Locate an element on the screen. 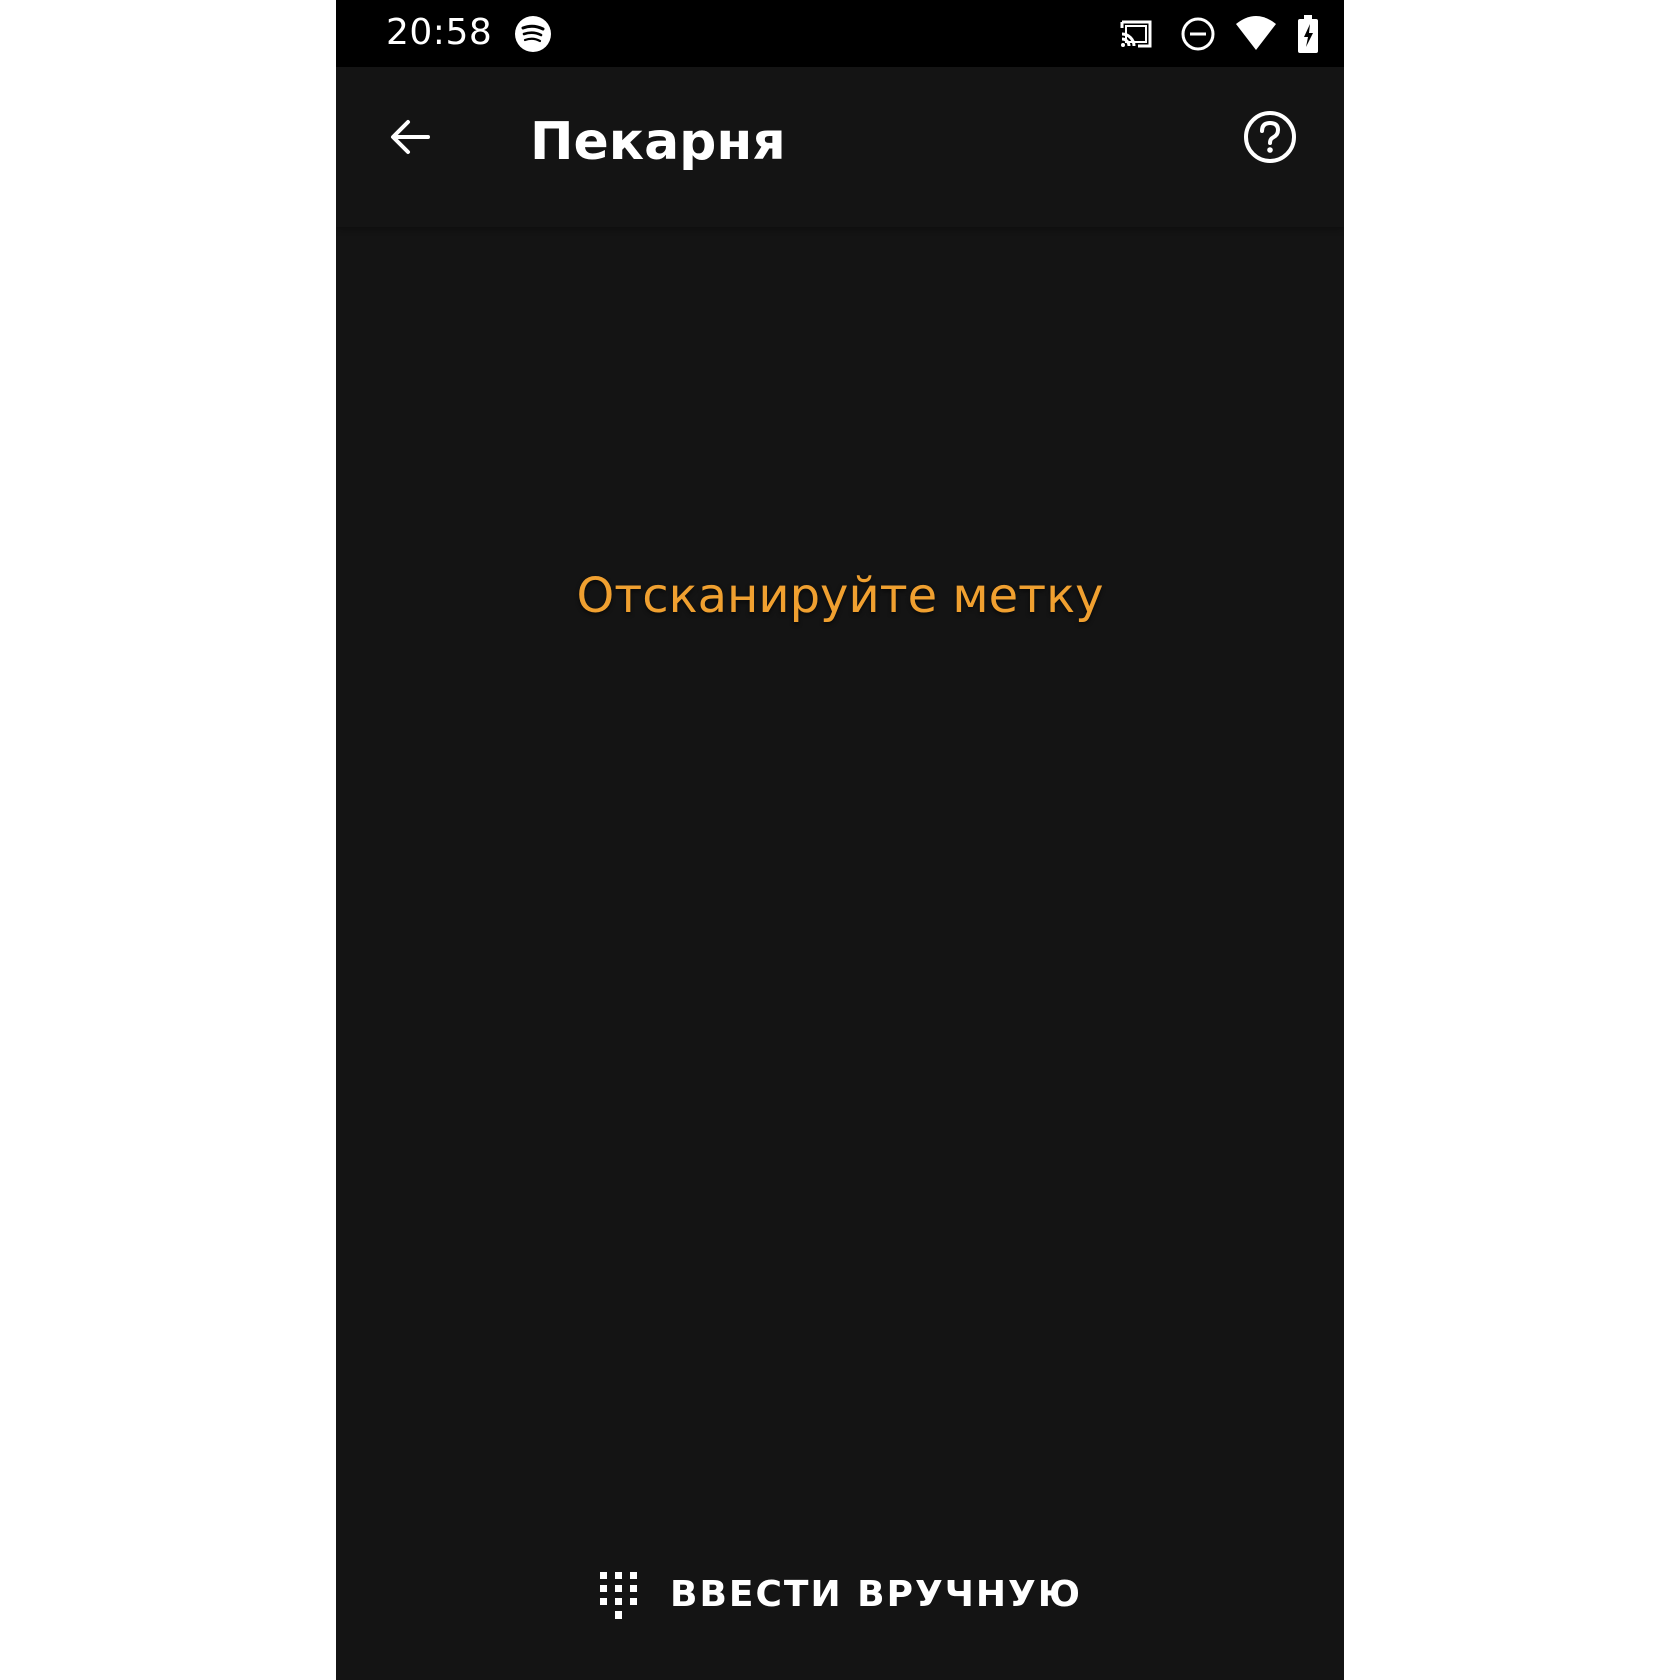  status-time: 20:58 is located at coordinates (439, 32).